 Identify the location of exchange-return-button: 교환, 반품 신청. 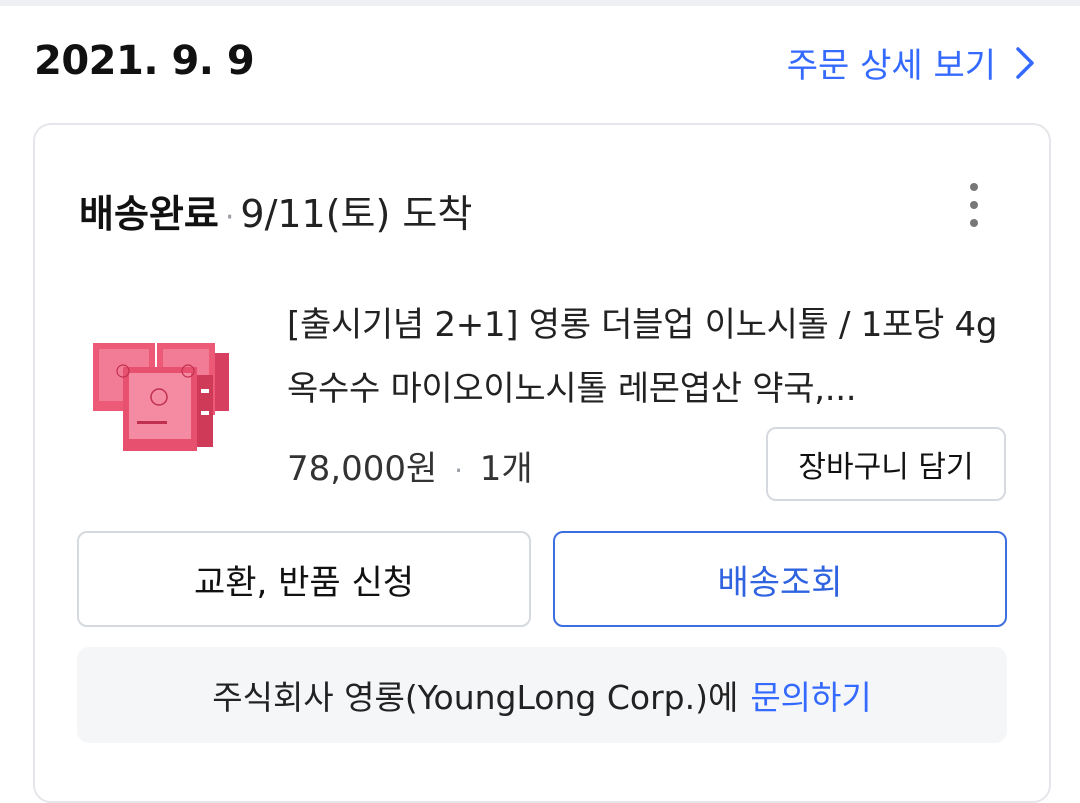
(304, 579).